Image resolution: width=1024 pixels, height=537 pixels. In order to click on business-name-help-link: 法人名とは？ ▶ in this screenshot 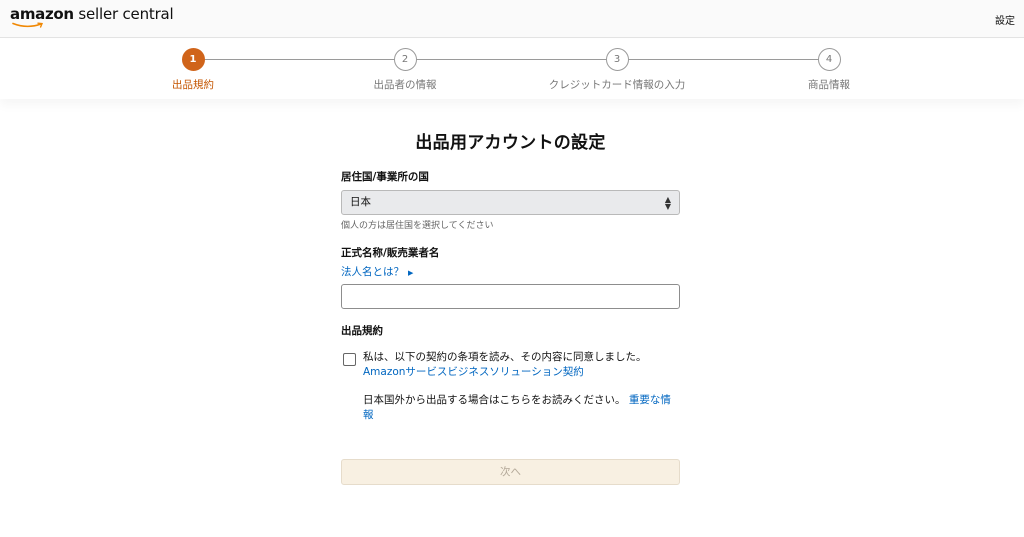, I will do `click(377, 271)`.